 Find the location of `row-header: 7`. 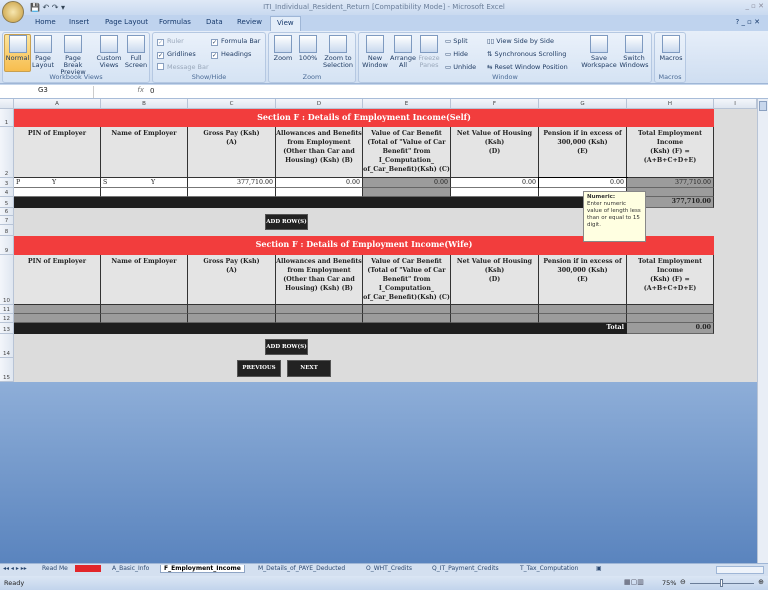

row-header: 7 is located at coordinates (7, 220).